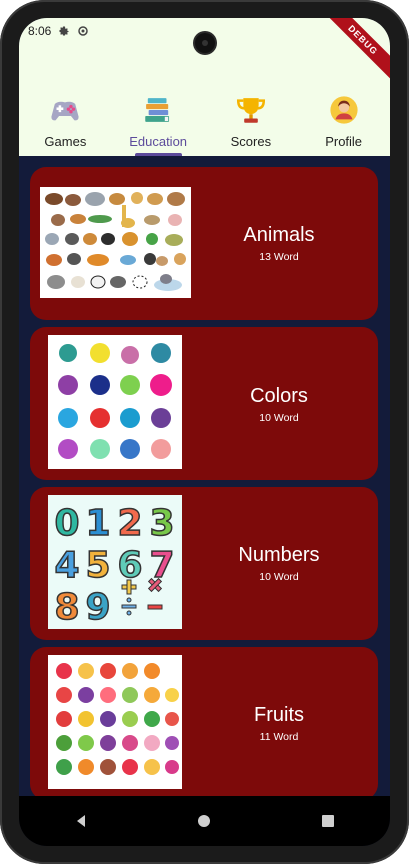 Image resolution: width=409 pixels, height=864 pixels. What do you see at coordinates (66, 523) in the screenshot?
I see `svg-text: 0` at bounding box center [66, 523].